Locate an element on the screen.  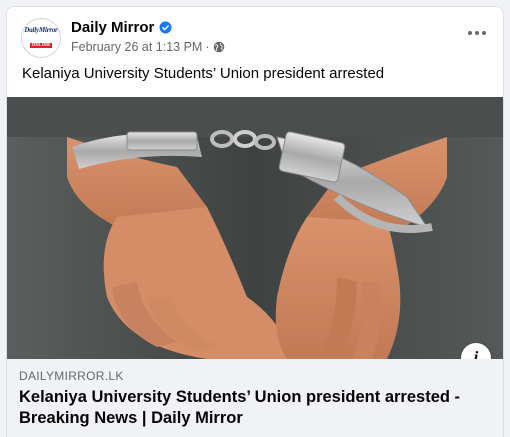
more-options-button is located at coordinates (477, 33).